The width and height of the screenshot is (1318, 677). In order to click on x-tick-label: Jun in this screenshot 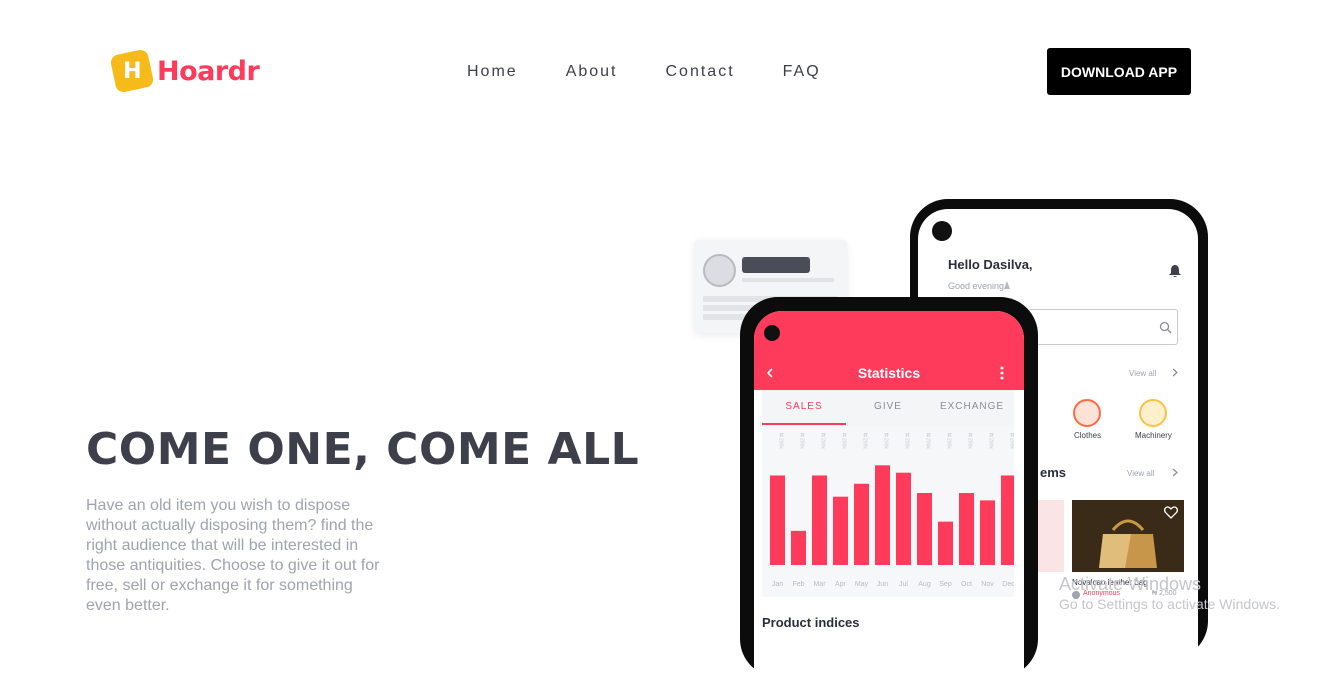, I will do `click(882, 584)`.